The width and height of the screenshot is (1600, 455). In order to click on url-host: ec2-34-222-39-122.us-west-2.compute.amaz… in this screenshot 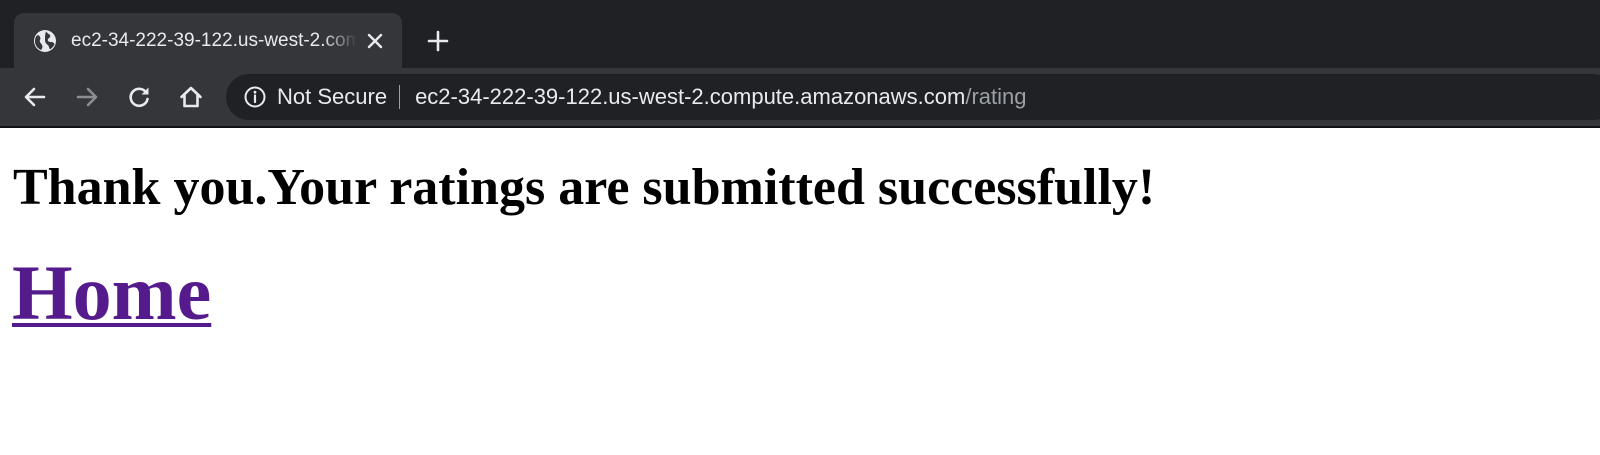, I will do `click(690, 96)`.